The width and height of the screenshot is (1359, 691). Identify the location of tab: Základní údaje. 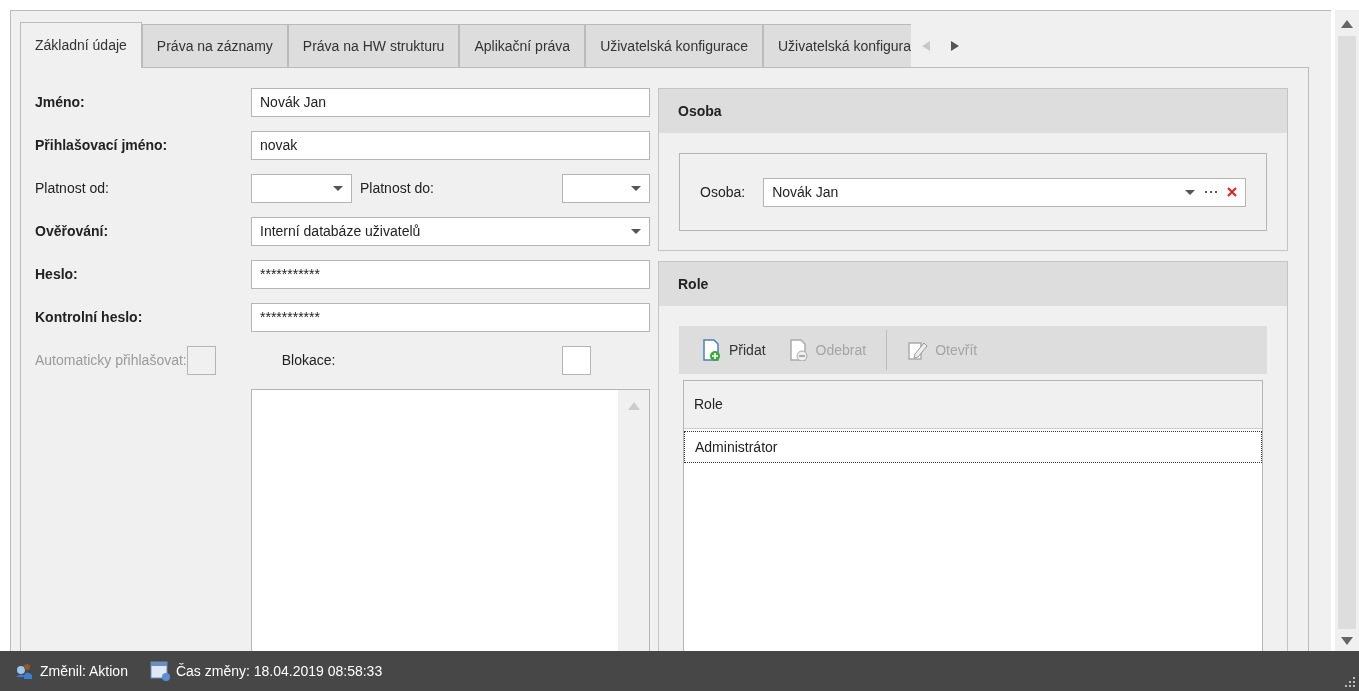
(81, 45).